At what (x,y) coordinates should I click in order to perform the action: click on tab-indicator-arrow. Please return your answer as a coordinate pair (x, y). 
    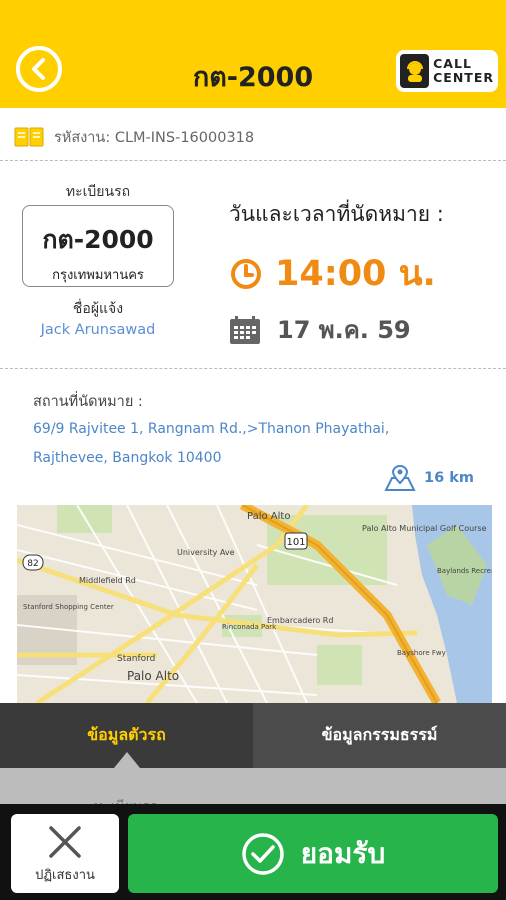
    Looking at the image, I should click on (127, 760).